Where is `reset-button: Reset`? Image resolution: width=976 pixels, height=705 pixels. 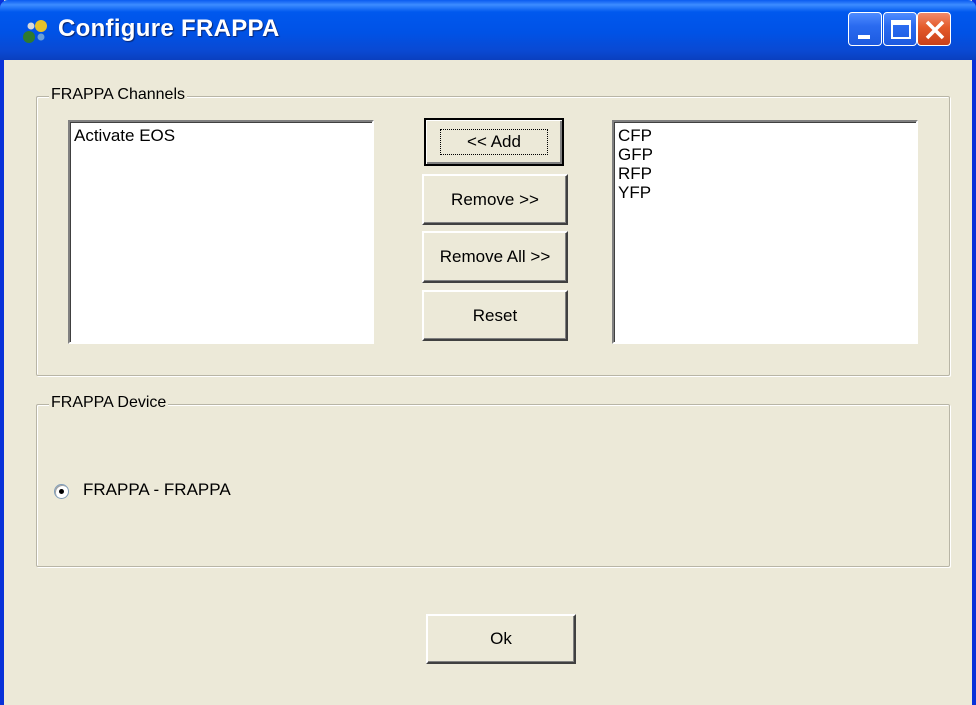
reset-button: Reset is located at coordinates (495, 315).